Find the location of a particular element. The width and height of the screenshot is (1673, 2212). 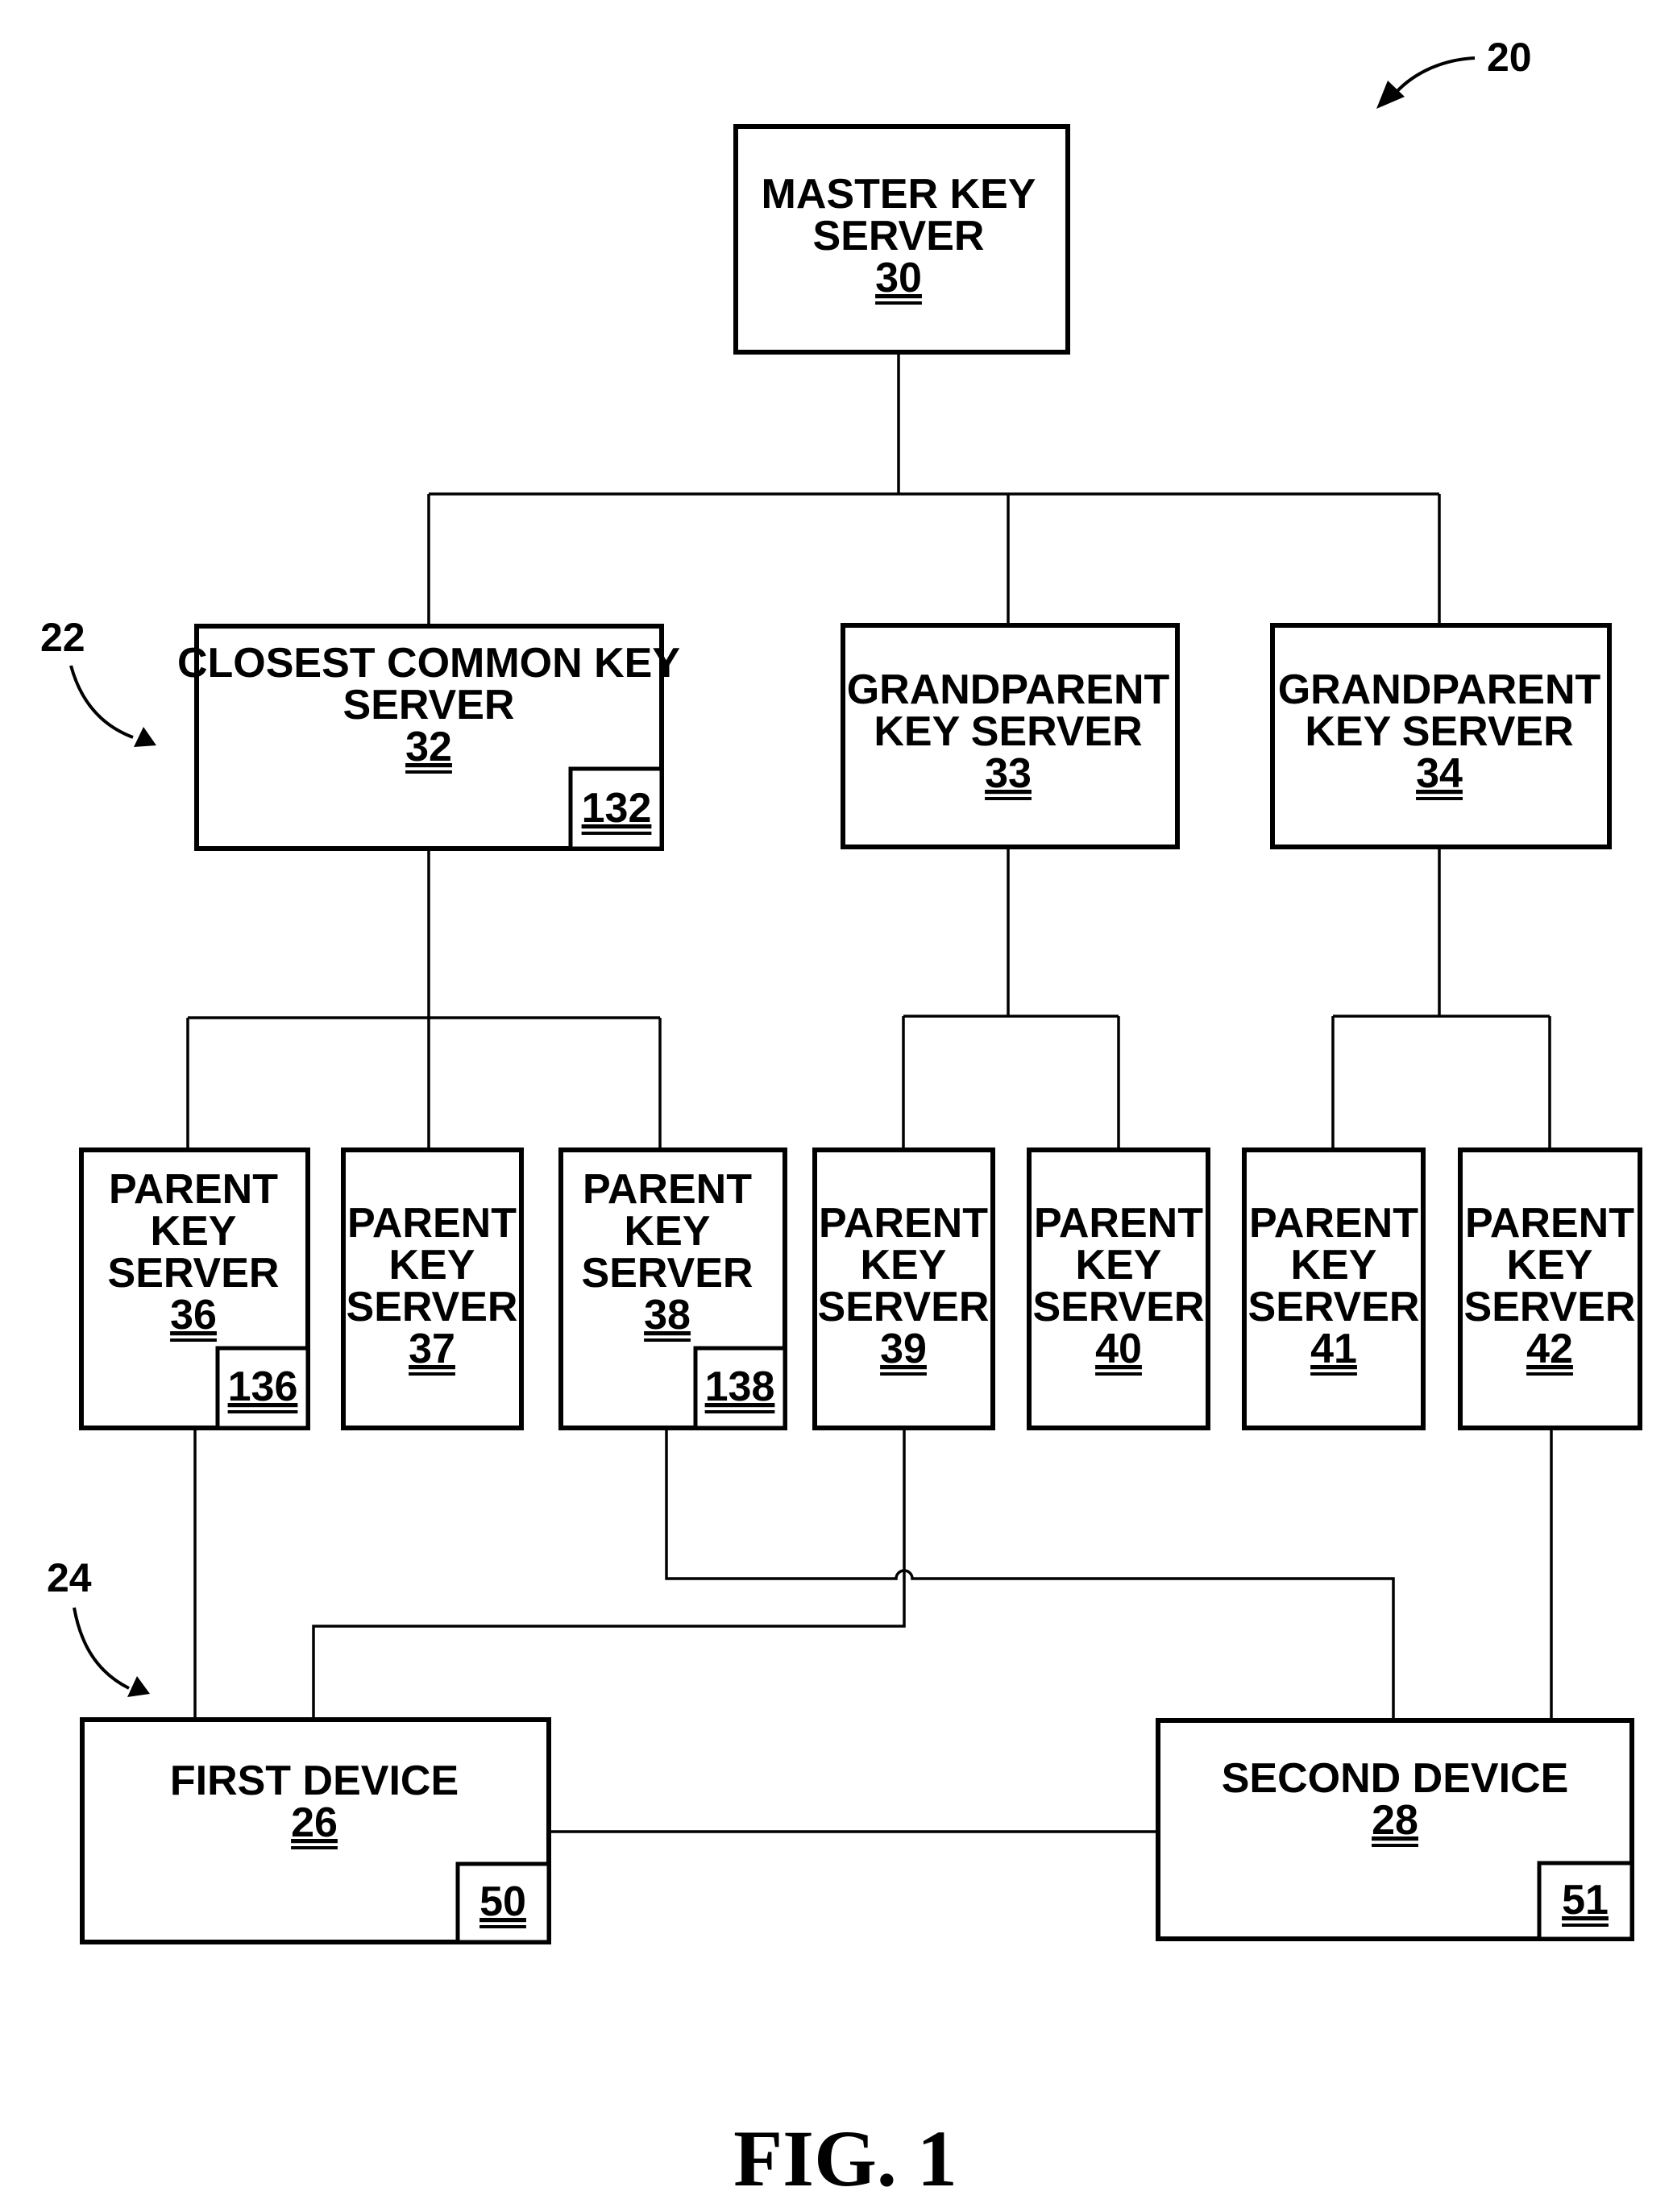

ref-number: 30 is located at coordinates (898, 278).